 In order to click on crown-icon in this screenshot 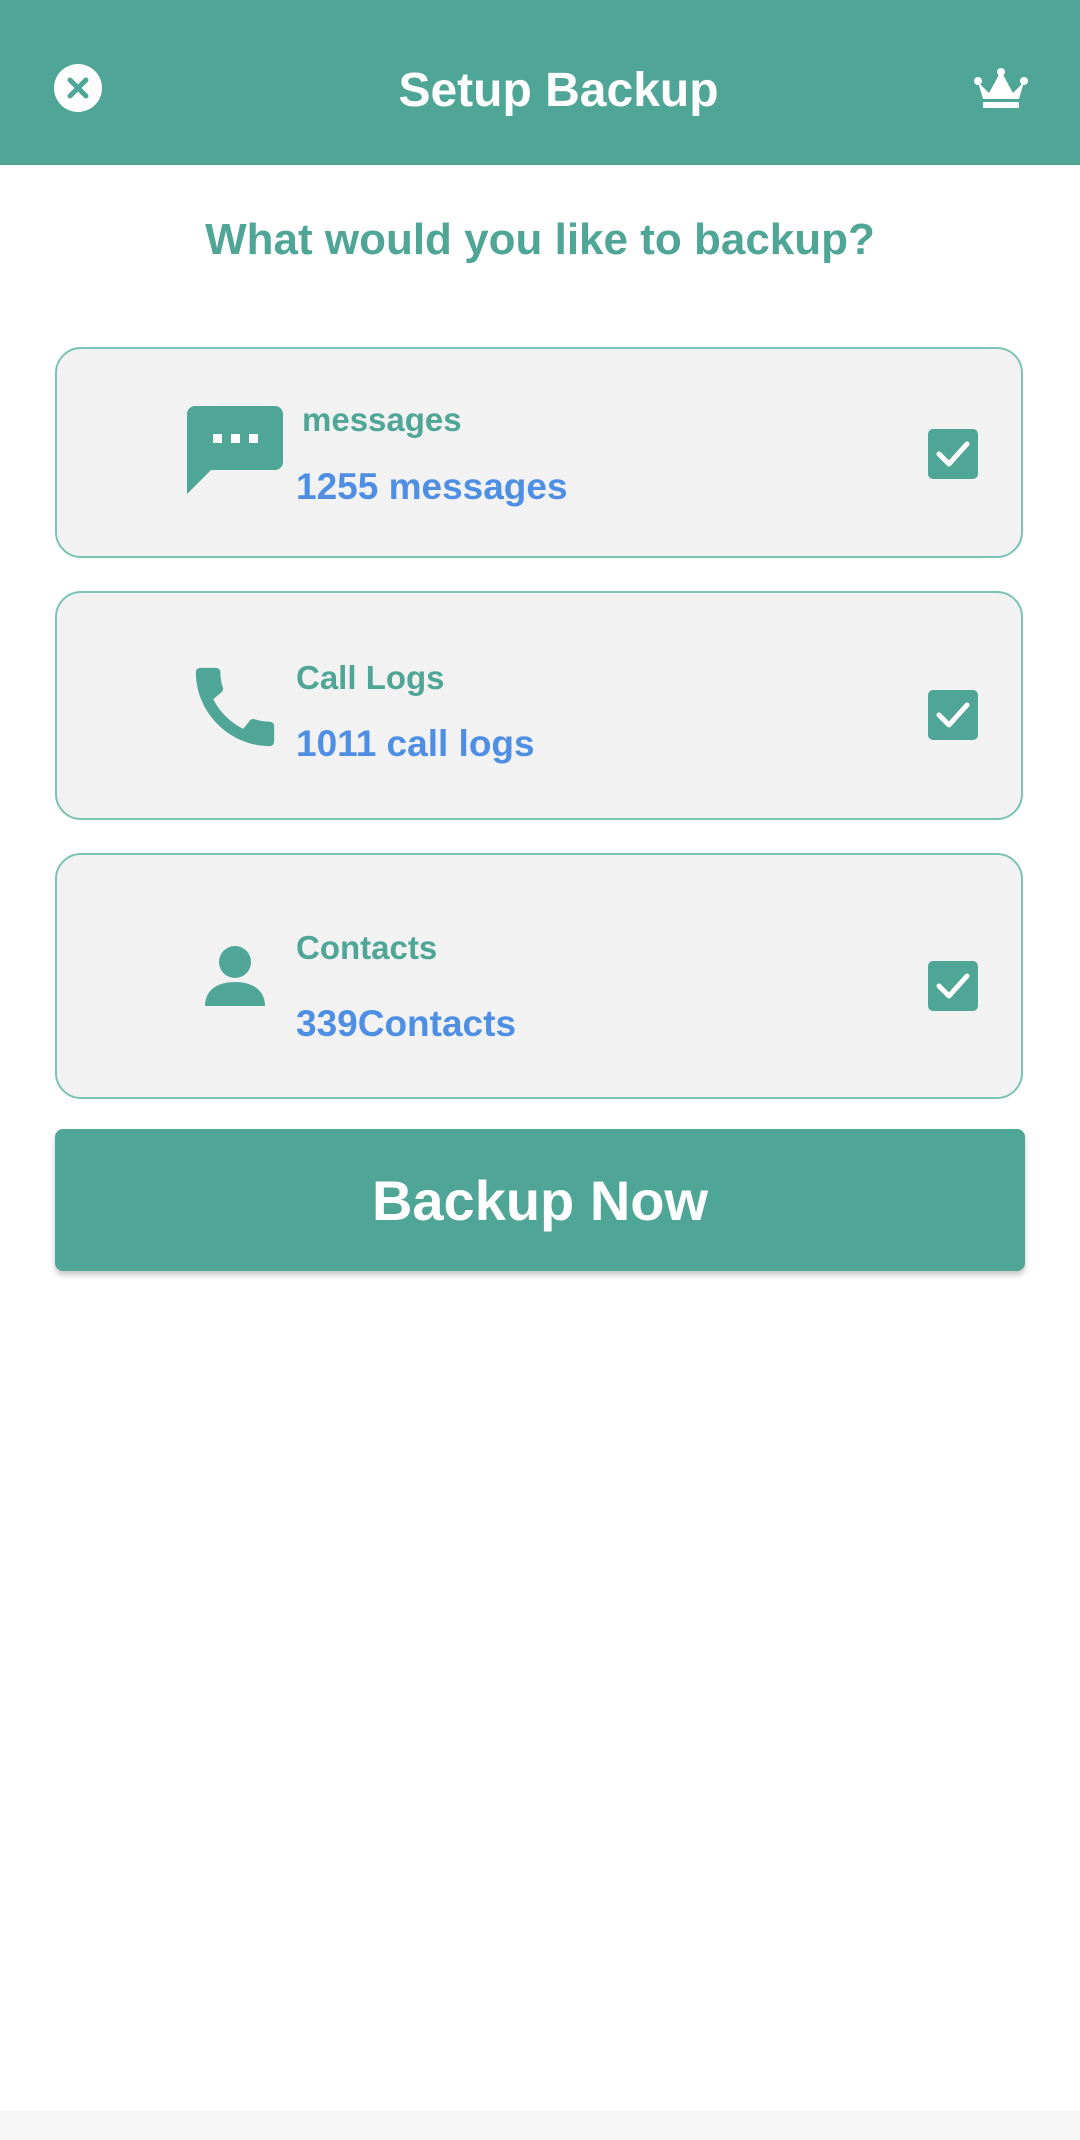, I will do `click(1001, 88)`.